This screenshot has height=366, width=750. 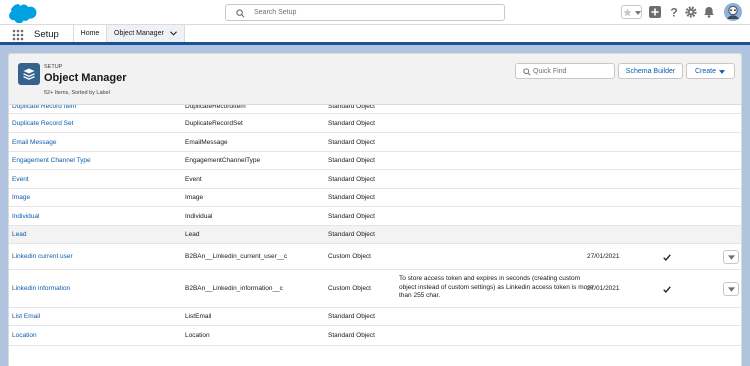 What do you see at coordinates (223, 160) in the screenshot?
I see `api-name: EngagementChannelType` at bounding box center [223, 160].